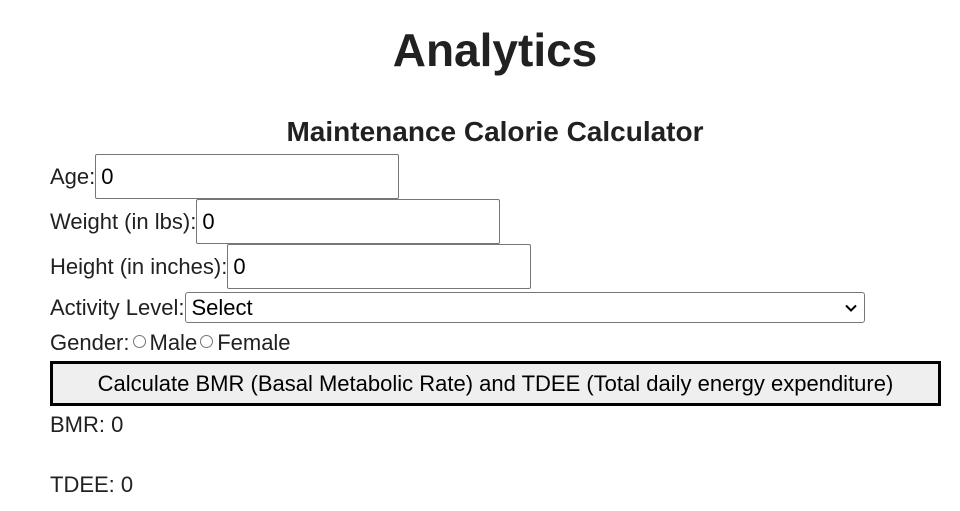  What do you see at coordinates (222, 307) in the screenshot?
I see `activity-selected-value: Select` at bounding box center [222, 307].